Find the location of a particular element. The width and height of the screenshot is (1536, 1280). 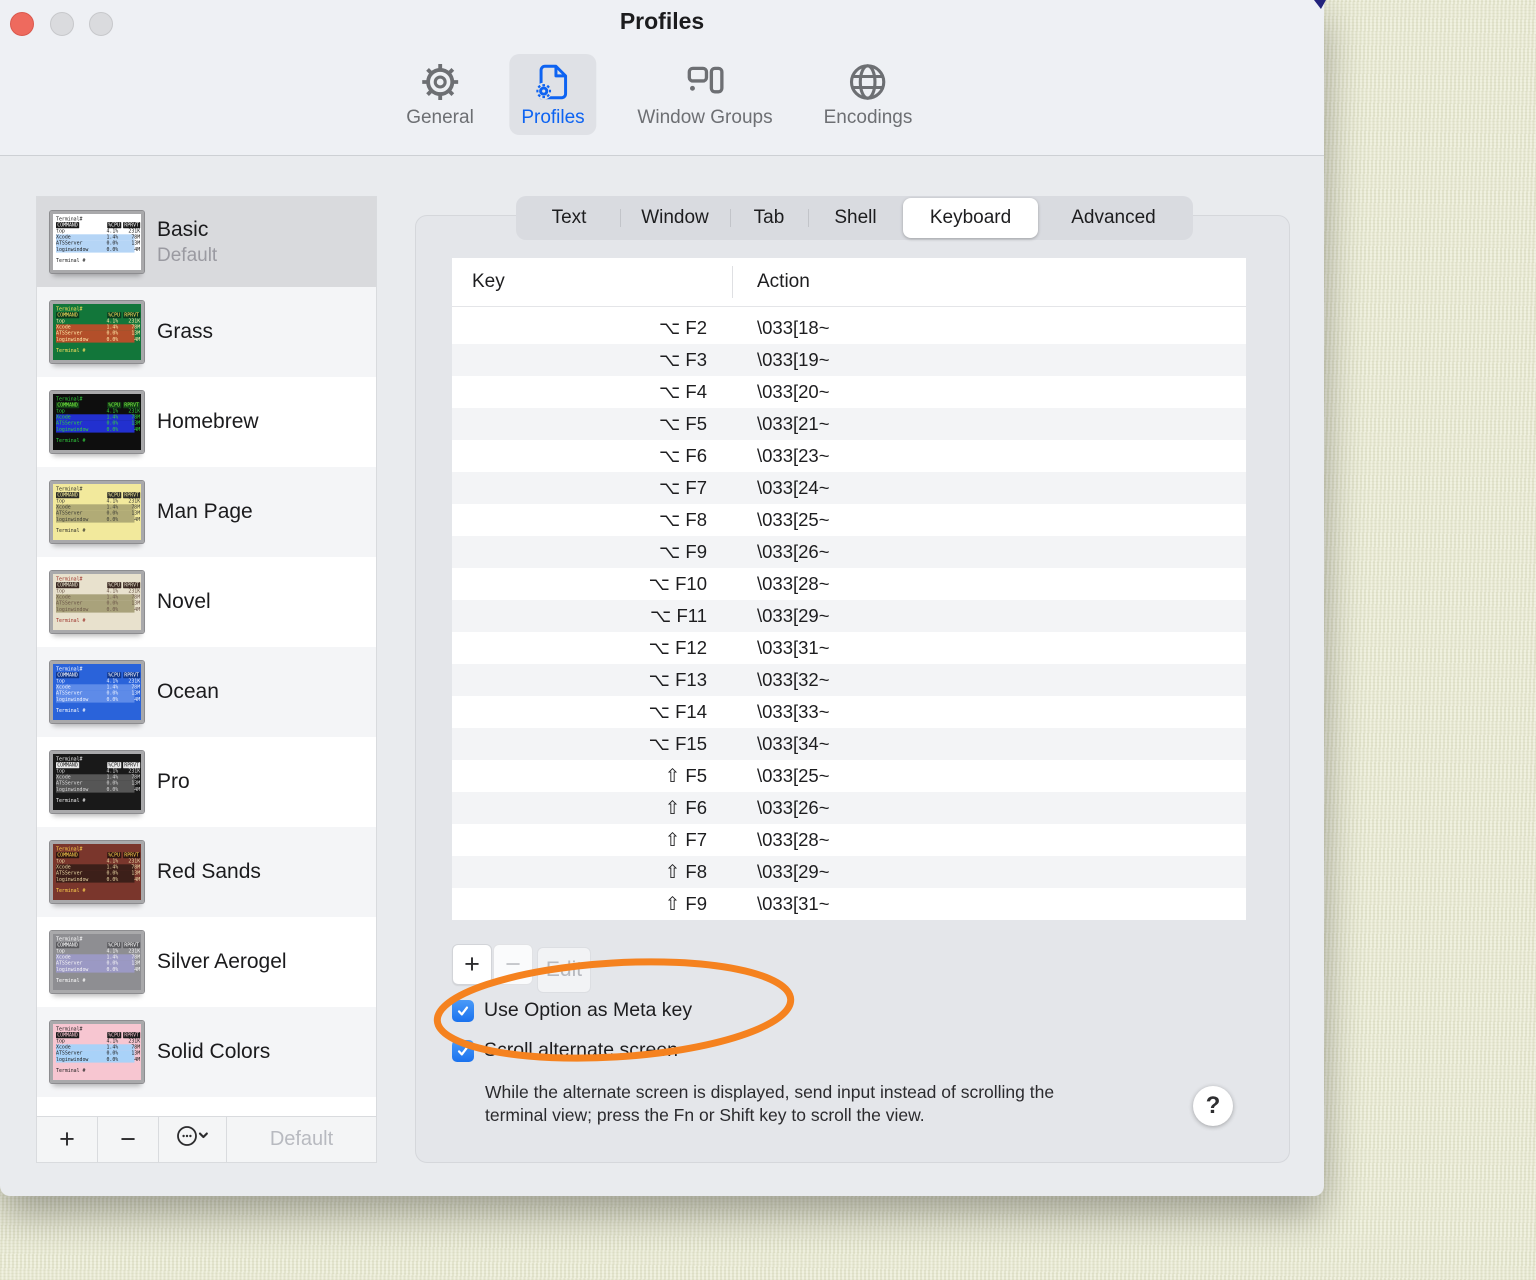

profile-document-icon is located at coordinates (553, 82).